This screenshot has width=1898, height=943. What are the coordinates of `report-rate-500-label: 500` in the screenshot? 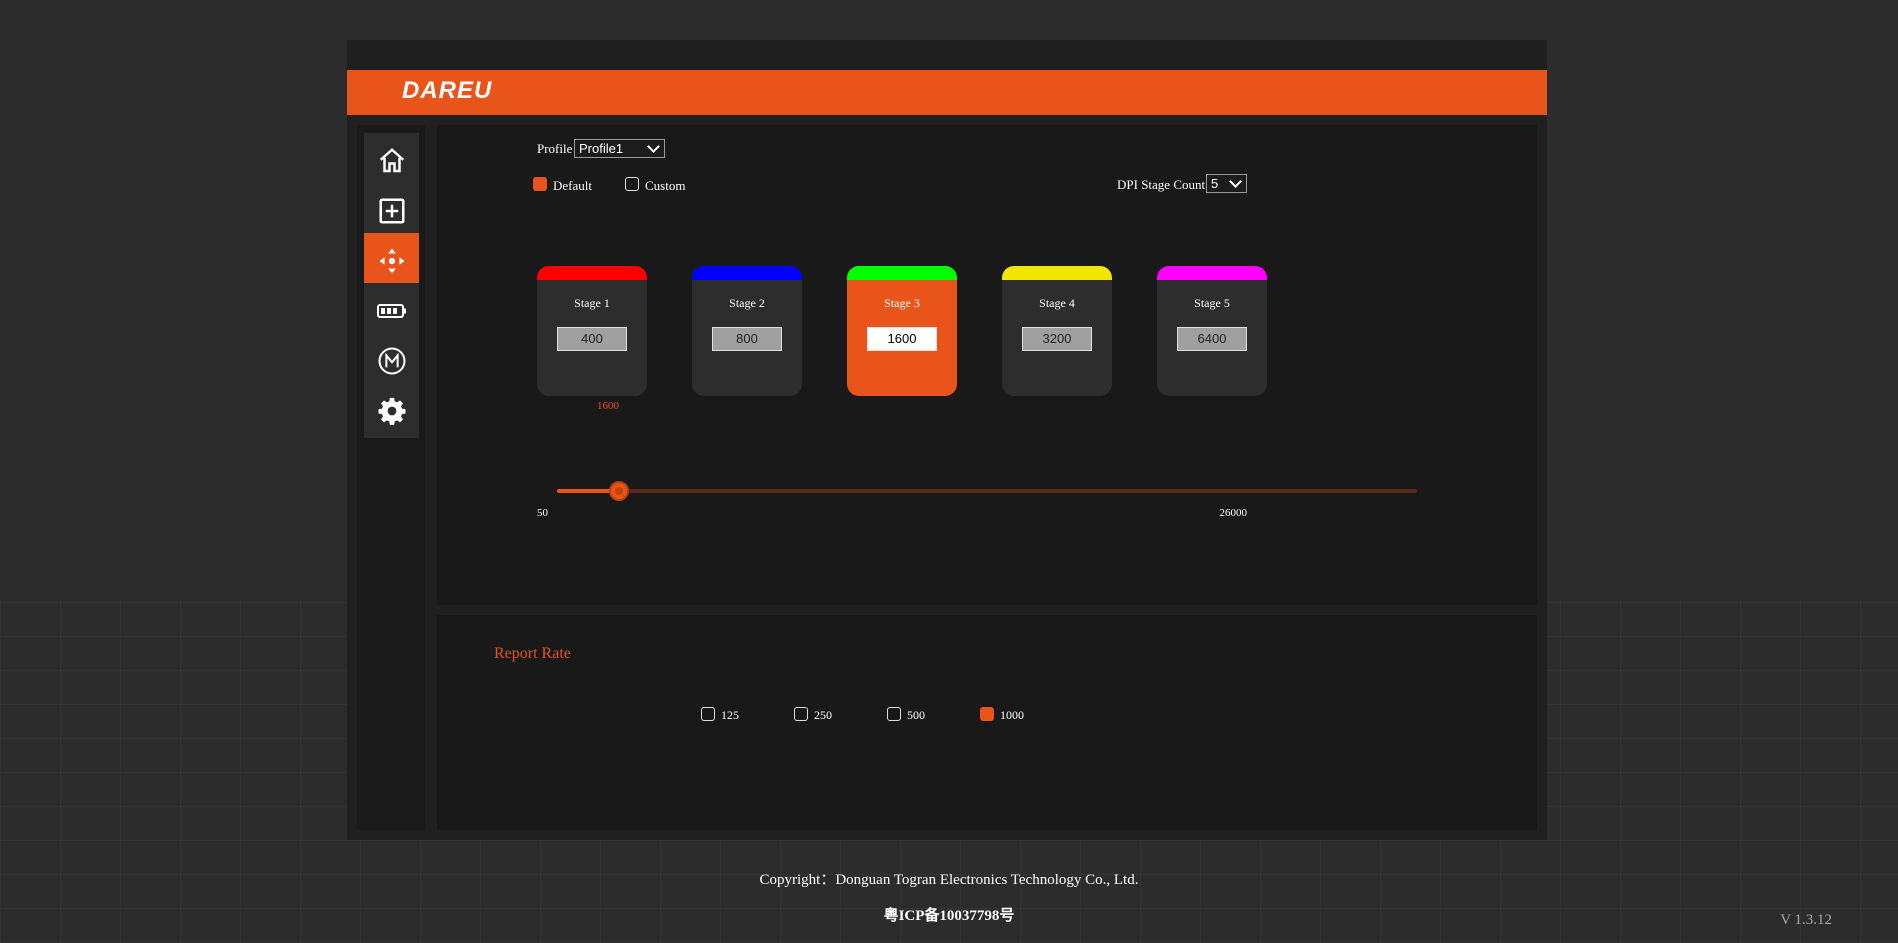 It's located at (916, 715).